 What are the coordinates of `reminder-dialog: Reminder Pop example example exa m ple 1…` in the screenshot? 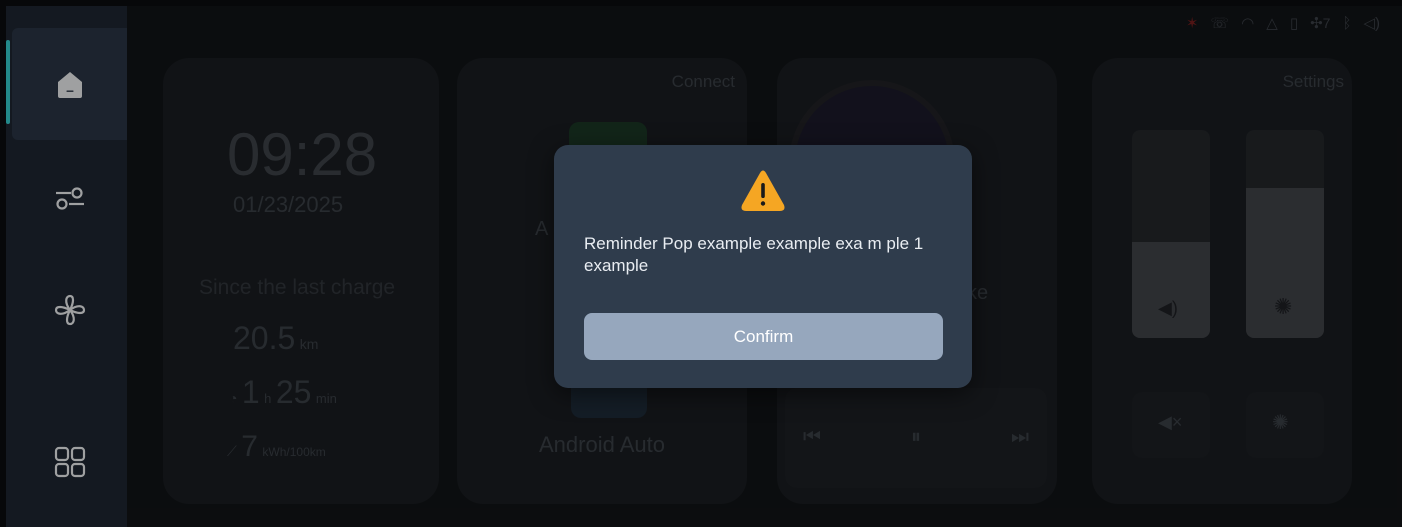 It's located at (763, 266).